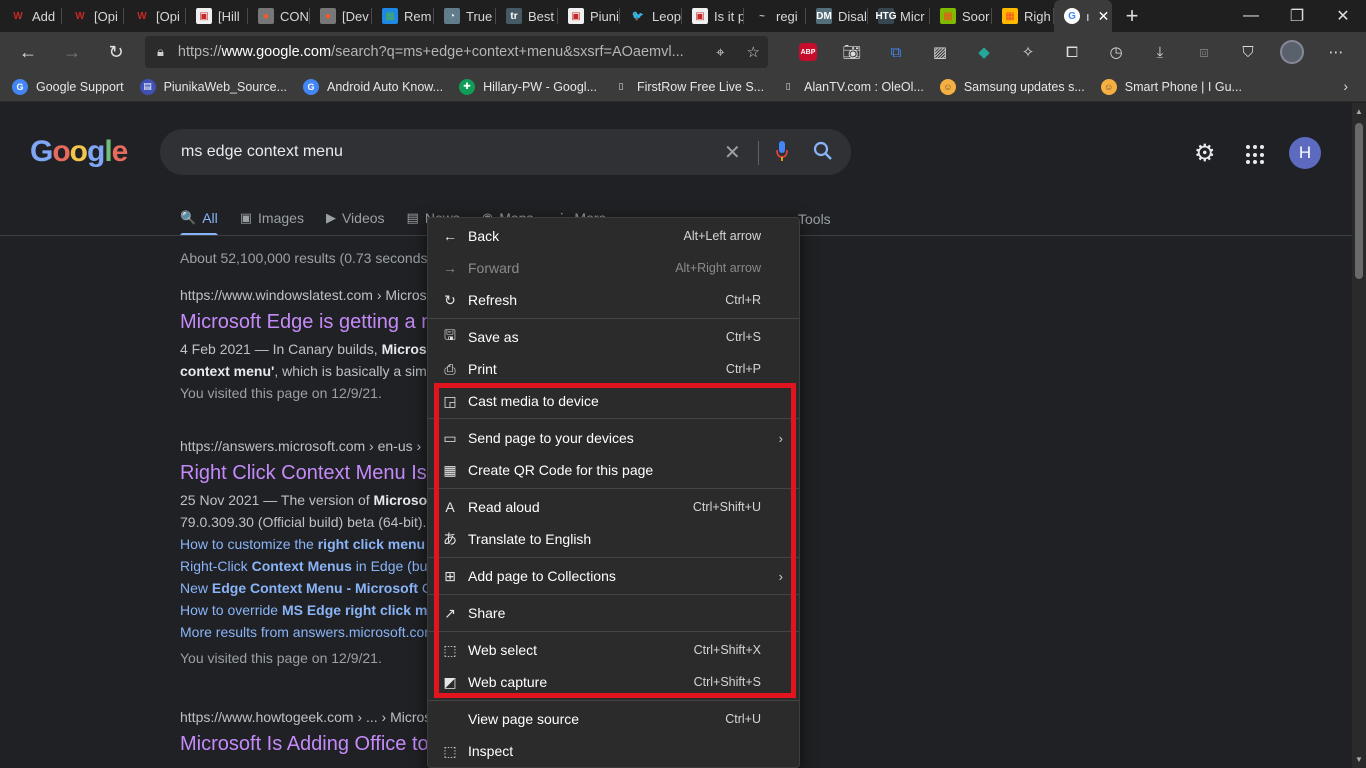  Describe the element at coordinates (613, 470) in the screenshot. I see `menu-item-create-qr-code-for-this-page: ▦ Create QR Code for this page` at that location.